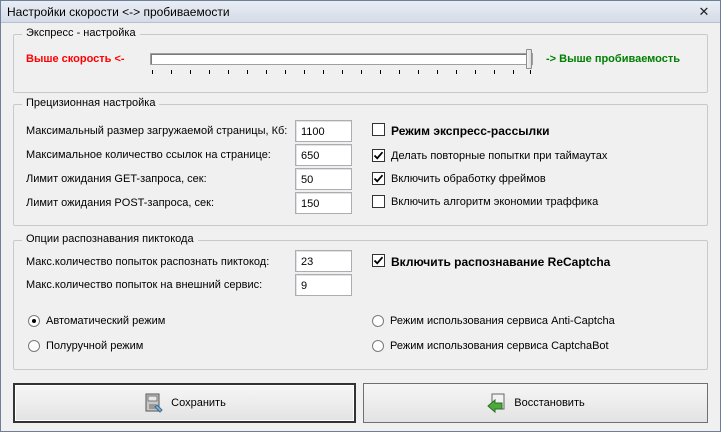 This screenshot has height=432, width=721. What do you see at coordinates (120, 203) in the screenshot?
I see `post-timeout-label: Лимит ожидания POST-запроса, сек:` at bounding box center [120, 203].